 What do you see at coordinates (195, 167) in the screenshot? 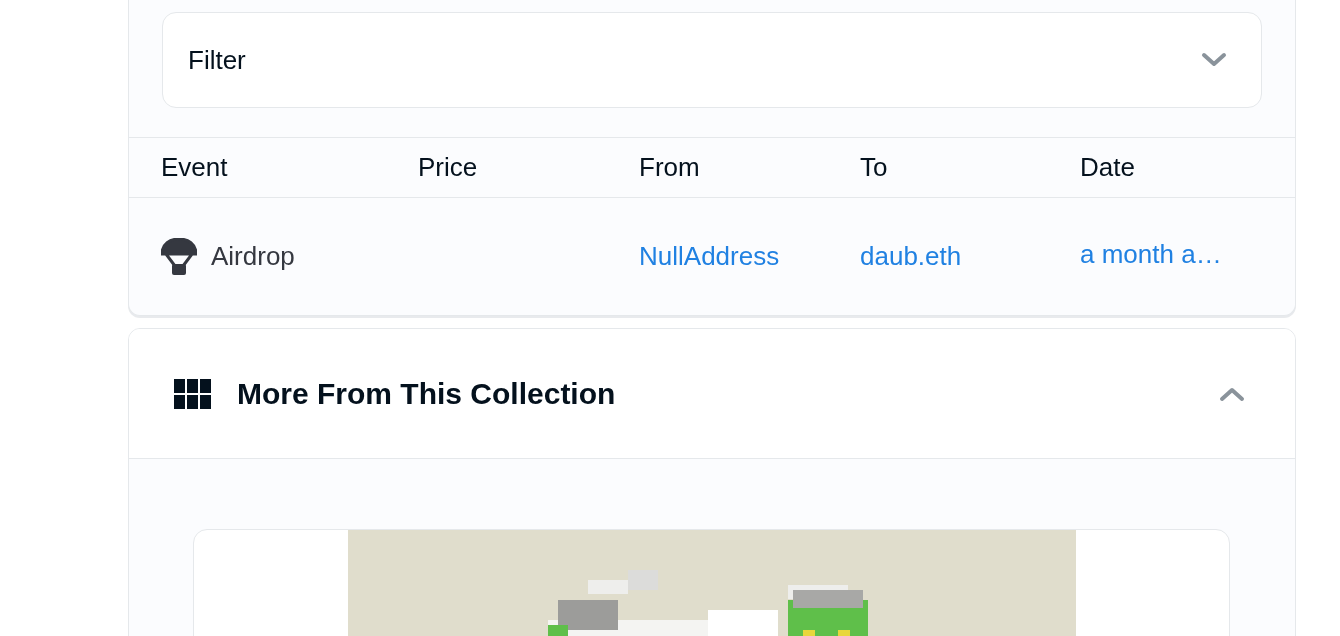
I see `column-header: Event` at bounding box center [195, 167].